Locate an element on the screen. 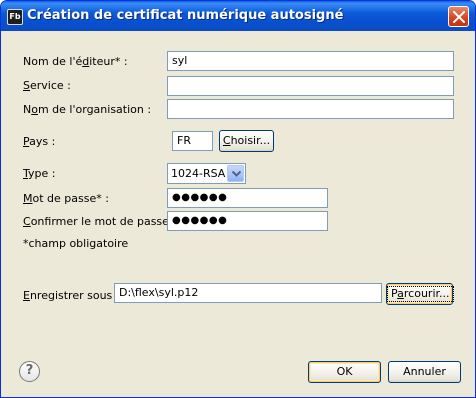  help-icon: ? is located at coordinates (29, 371).